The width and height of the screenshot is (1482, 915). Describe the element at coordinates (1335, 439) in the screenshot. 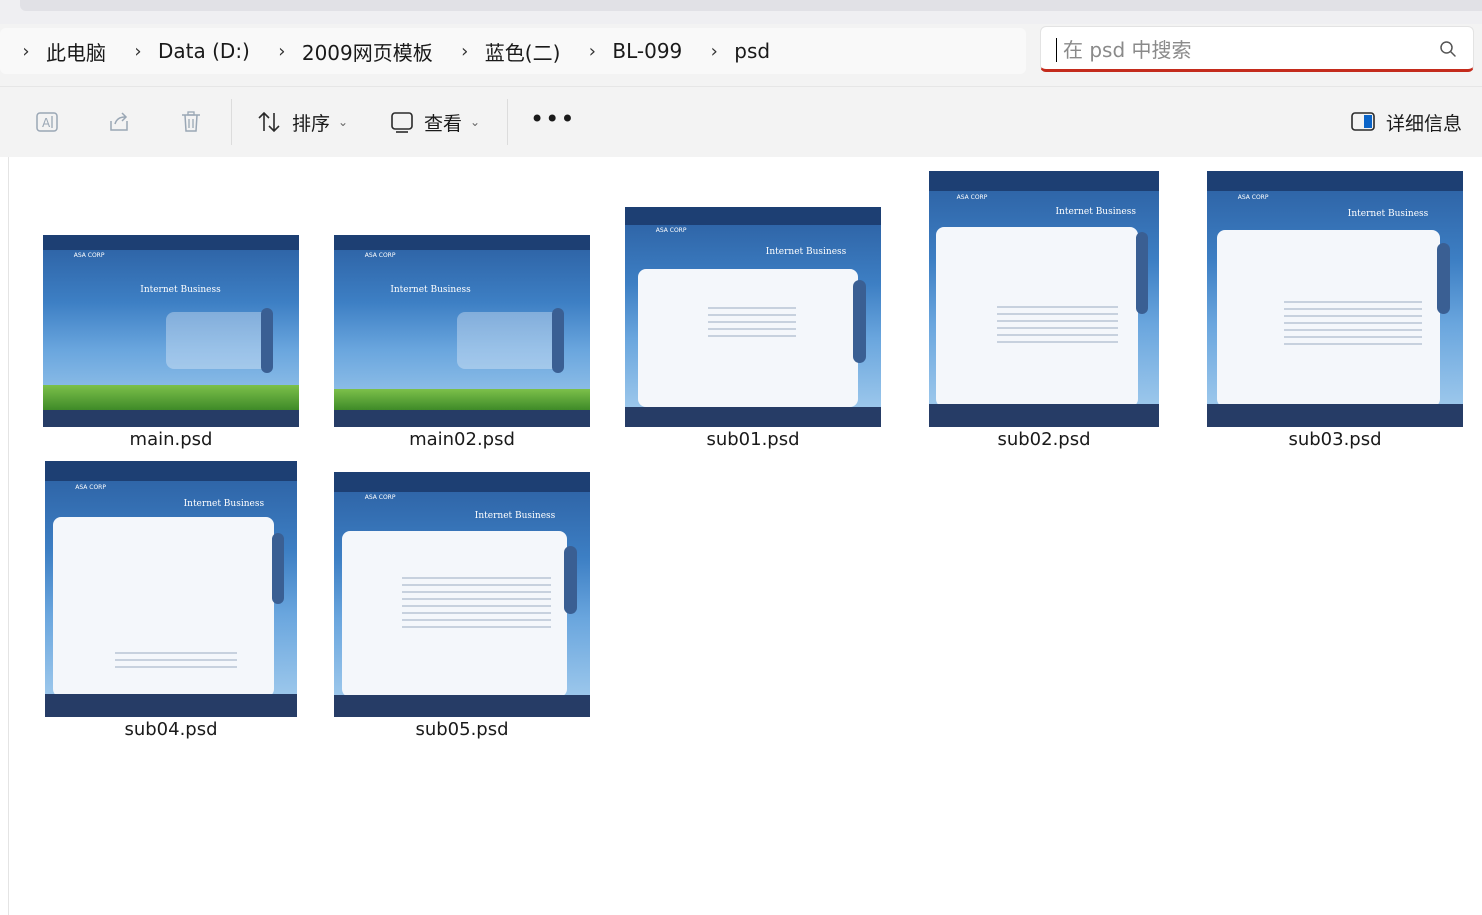

I see `file-name: sub03.psd` at that location.